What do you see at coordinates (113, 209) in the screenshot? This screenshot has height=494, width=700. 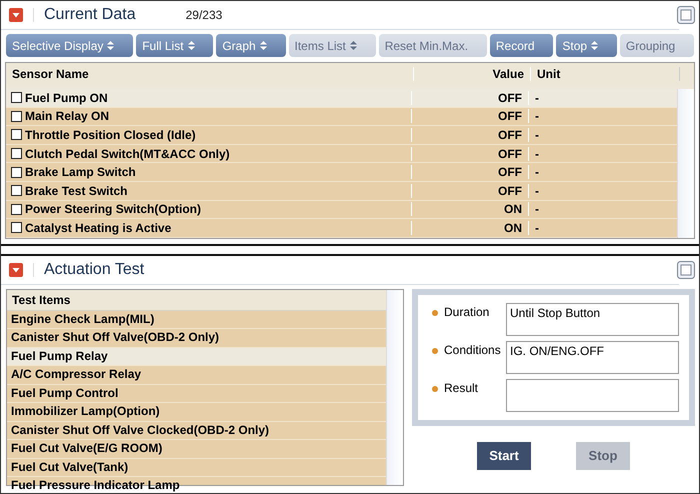 I see `sensor-name: Power Steering Switch(Option)` at bounding box center [113, 209].